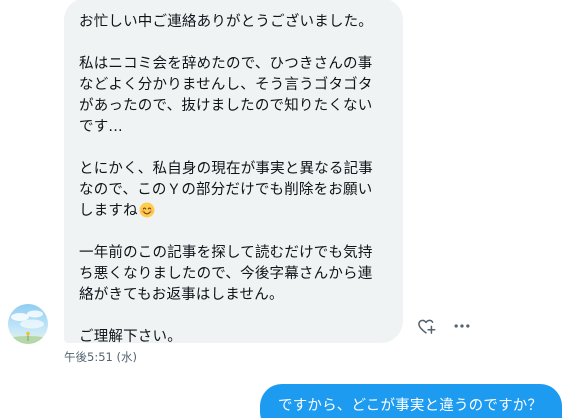 The height and width of the screenshot is (418, 568). What do you see at coordinates (100, 357) in the screenshot?
I see `message-timestamp: 午後5:51 (水)` at bounding box center [100, 357].